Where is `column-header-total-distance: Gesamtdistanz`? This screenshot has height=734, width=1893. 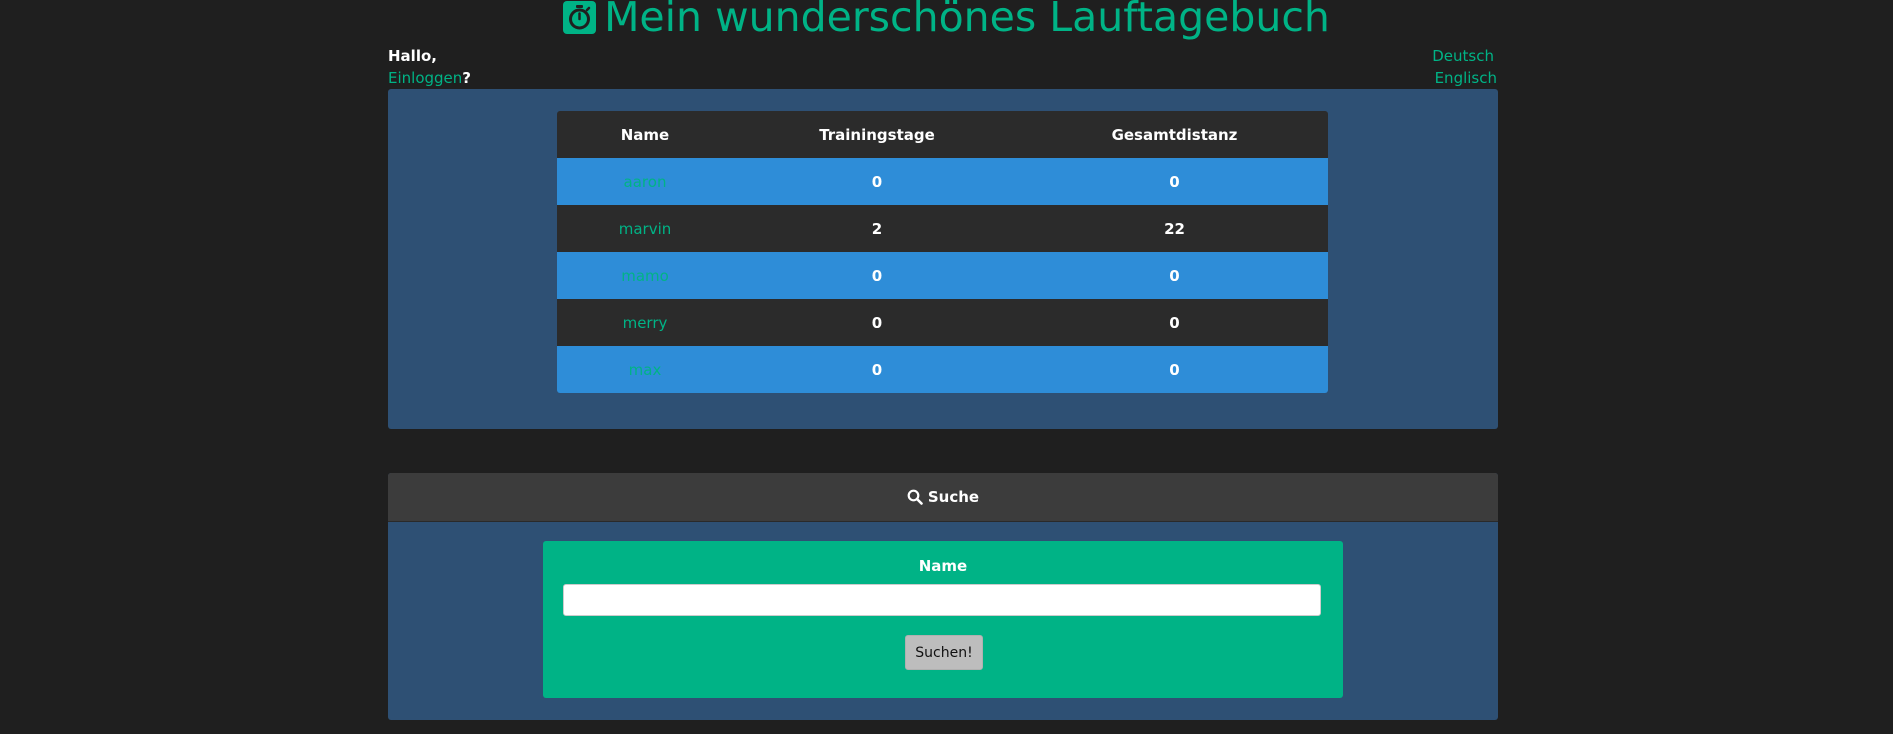
column-header-total-distance: Gesamtdistanz is located at coordinates (1174, 134).